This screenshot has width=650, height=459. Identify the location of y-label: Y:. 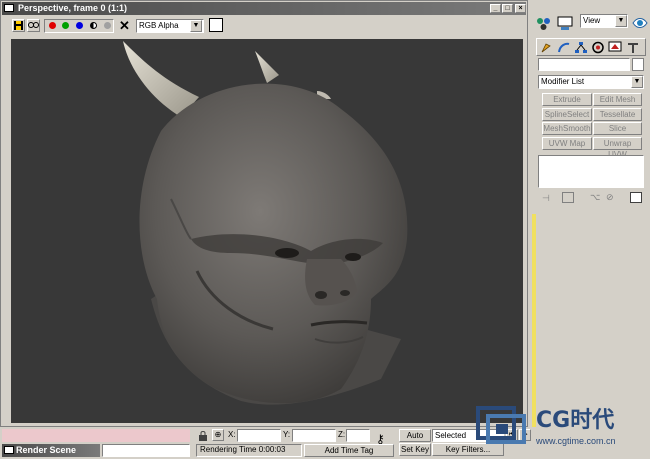
(287, 434).